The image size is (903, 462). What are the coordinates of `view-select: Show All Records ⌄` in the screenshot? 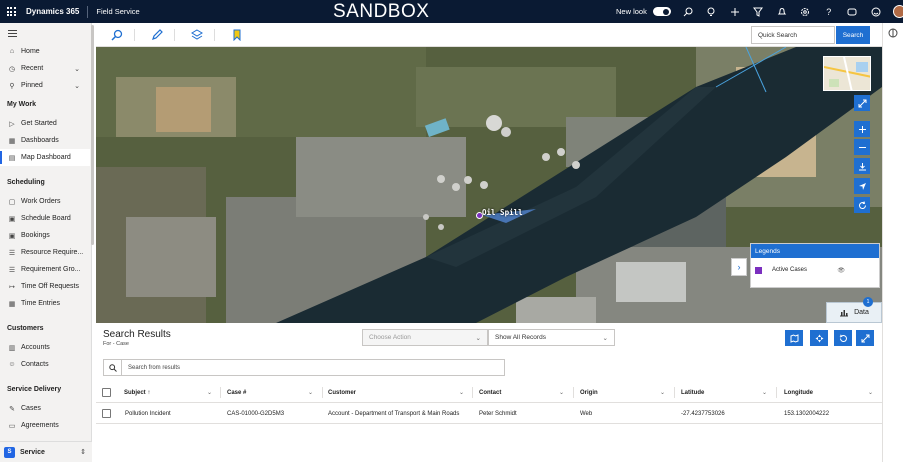 It's located at (551, 337).